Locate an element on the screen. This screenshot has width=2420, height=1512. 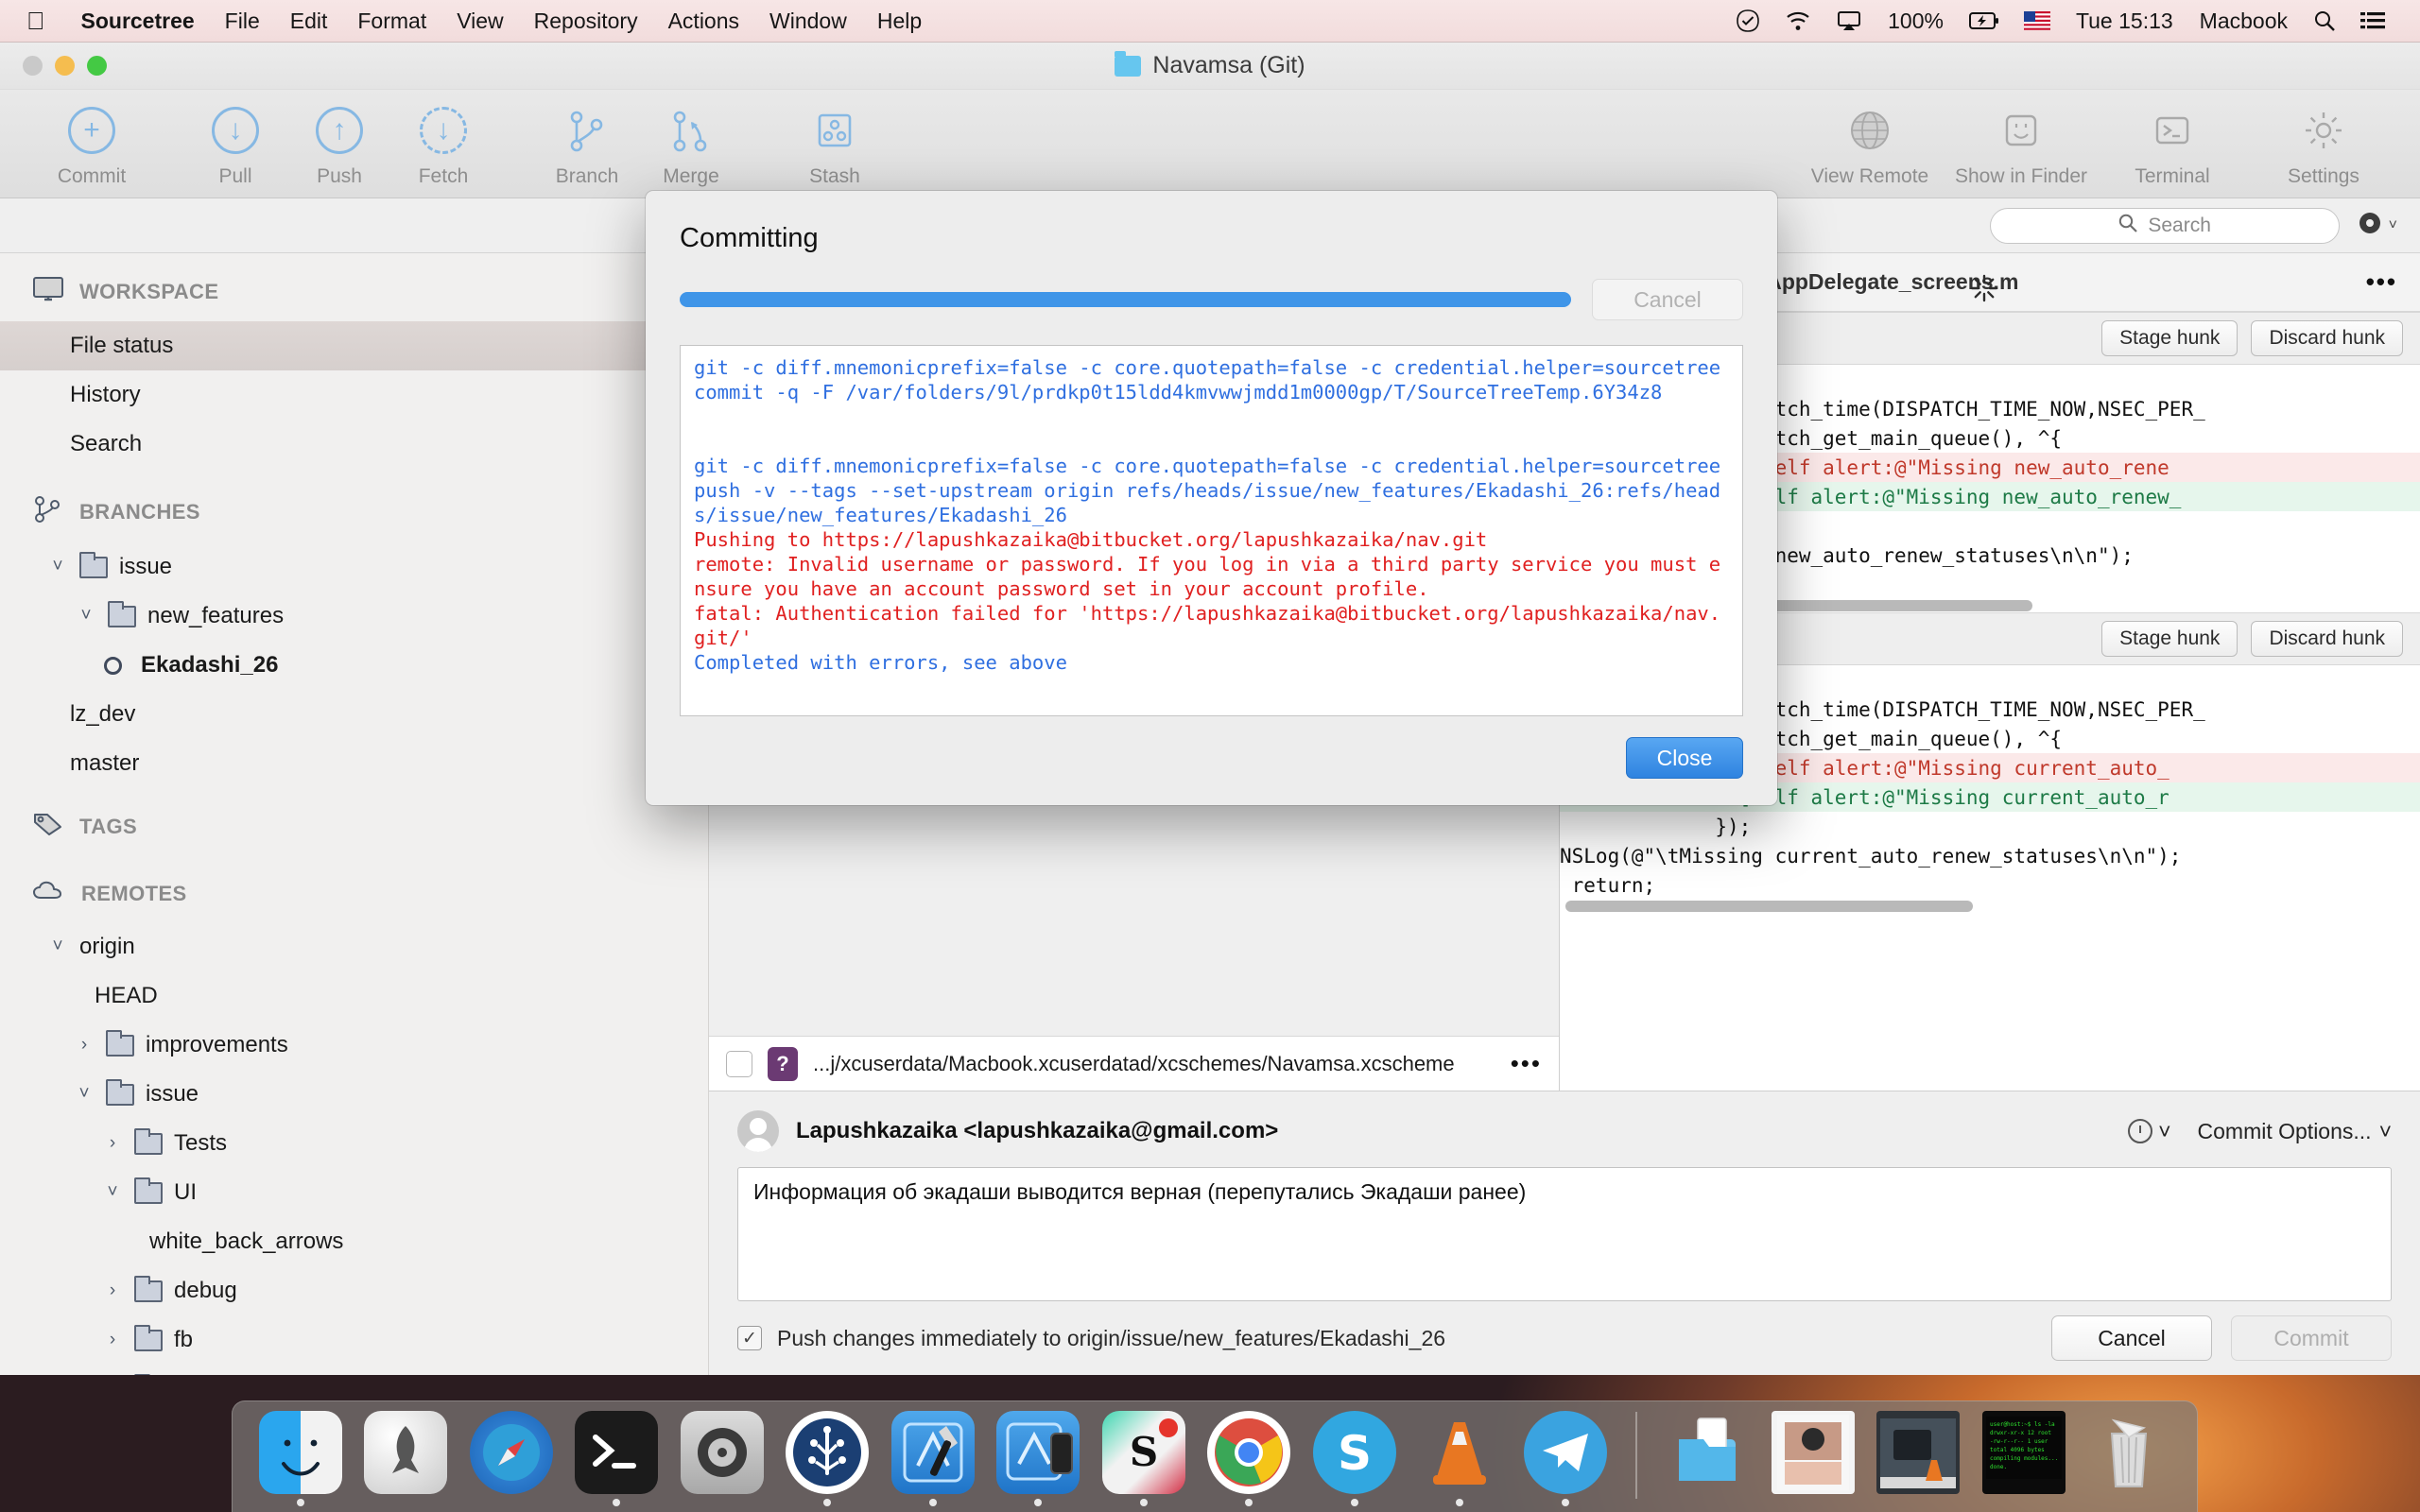
toolbar-settings-button: Settings is located at coordinates (2323, 145).